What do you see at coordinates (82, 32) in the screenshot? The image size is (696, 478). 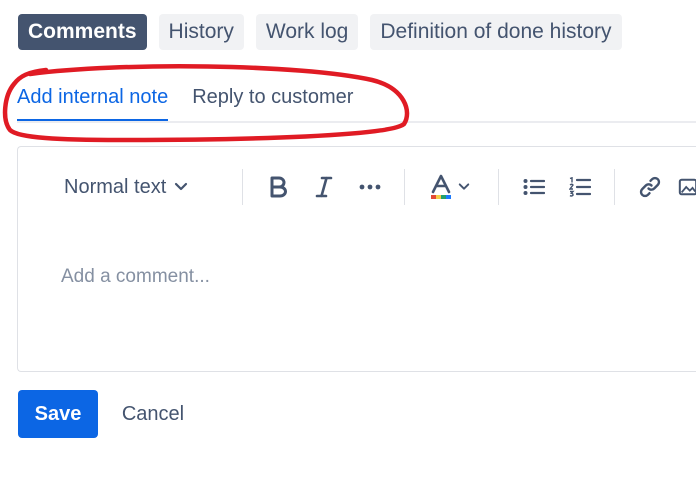 I see `tab-comments: Comments` at bounding box center [82, 32].